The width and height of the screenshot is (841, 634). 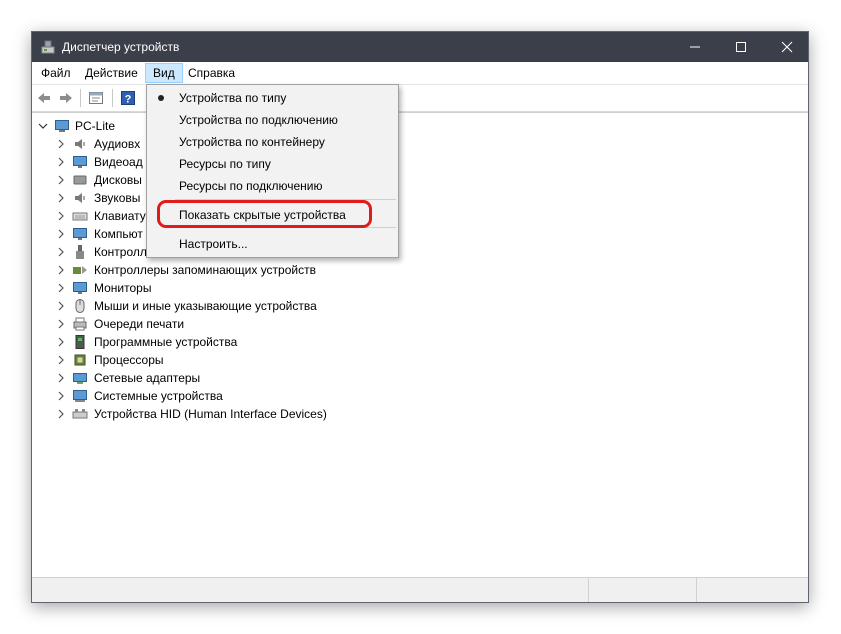 I want to click on view-menu-item: Устройства по контейнеру, so click(x=272, y=142).